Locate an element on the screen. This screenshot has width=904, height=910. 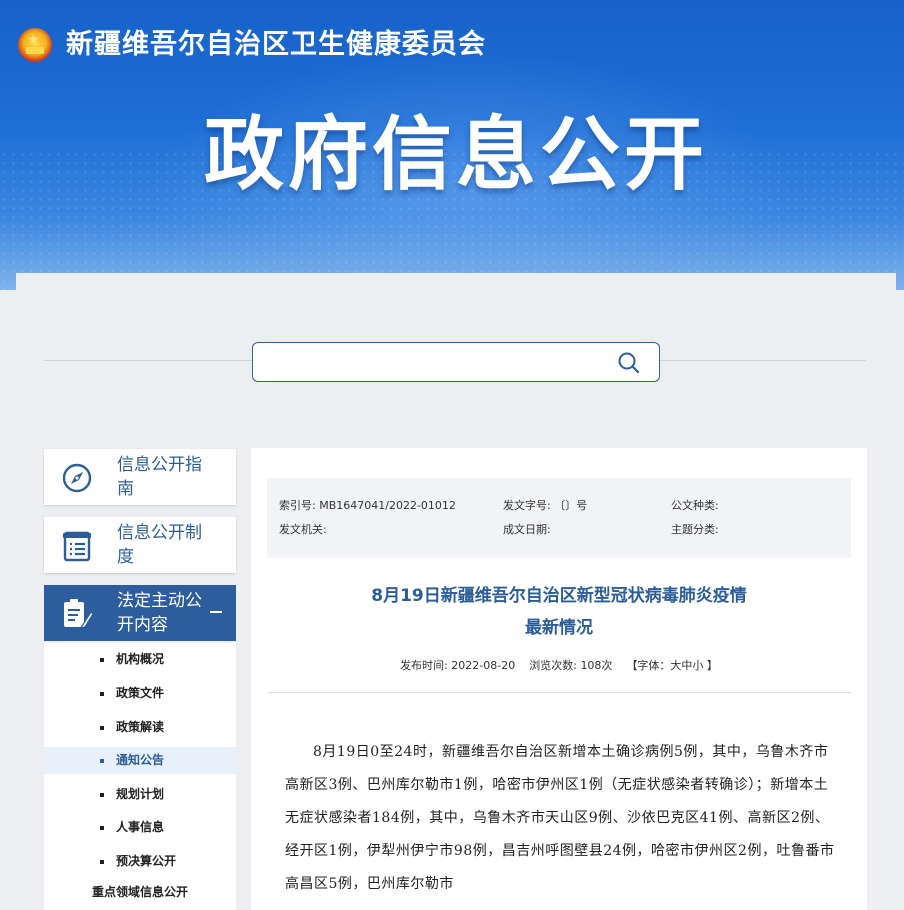
sub-item-org-overview: 机构概况 is located at coordinates (140, 659).